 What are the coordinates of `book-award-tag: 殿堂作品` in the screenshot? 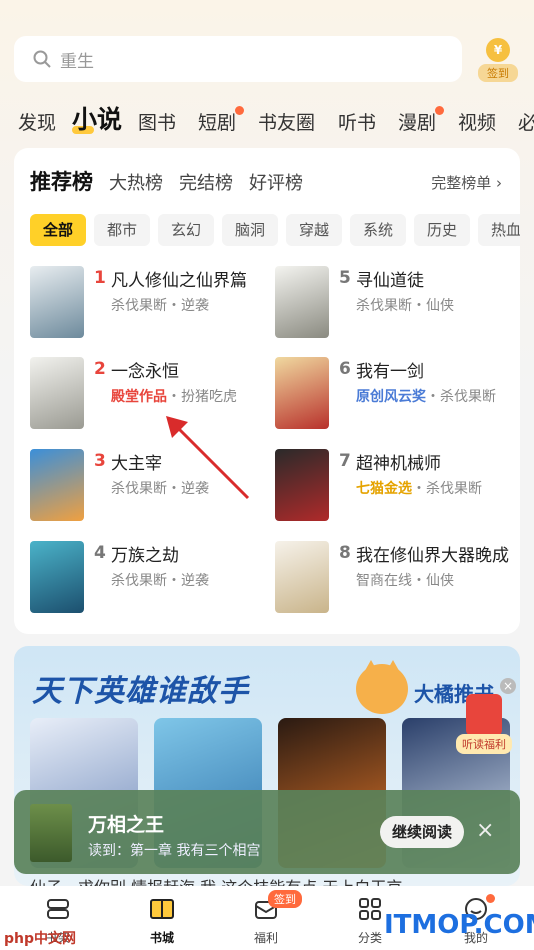 It's located at (139, 397).